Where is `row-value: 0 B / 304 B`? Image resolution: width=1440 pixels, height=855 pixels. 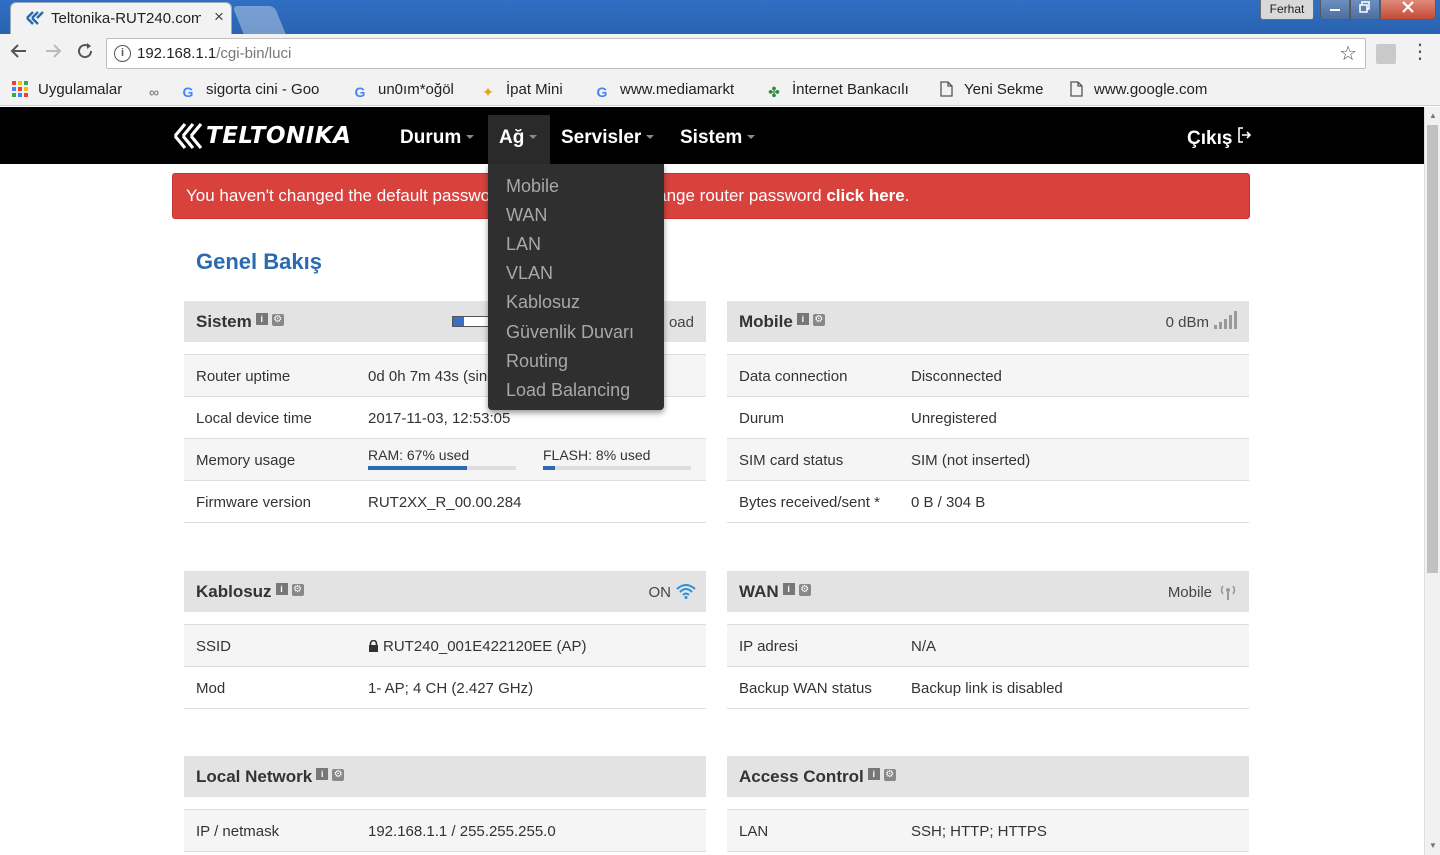
row-value: 0 B / 304 B is located at coordinates (948, 502).